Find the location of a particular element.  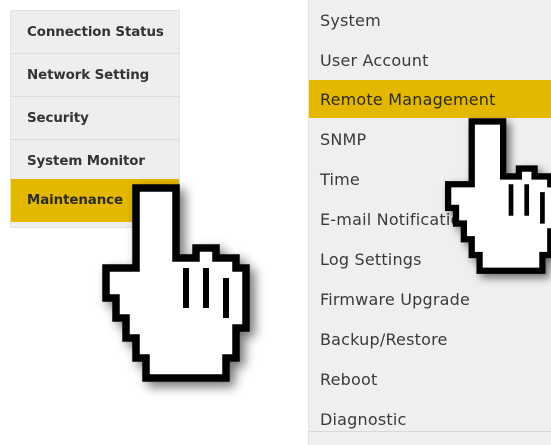

submenu-item-reboot: Reboot is located at coordinates (430, 379).